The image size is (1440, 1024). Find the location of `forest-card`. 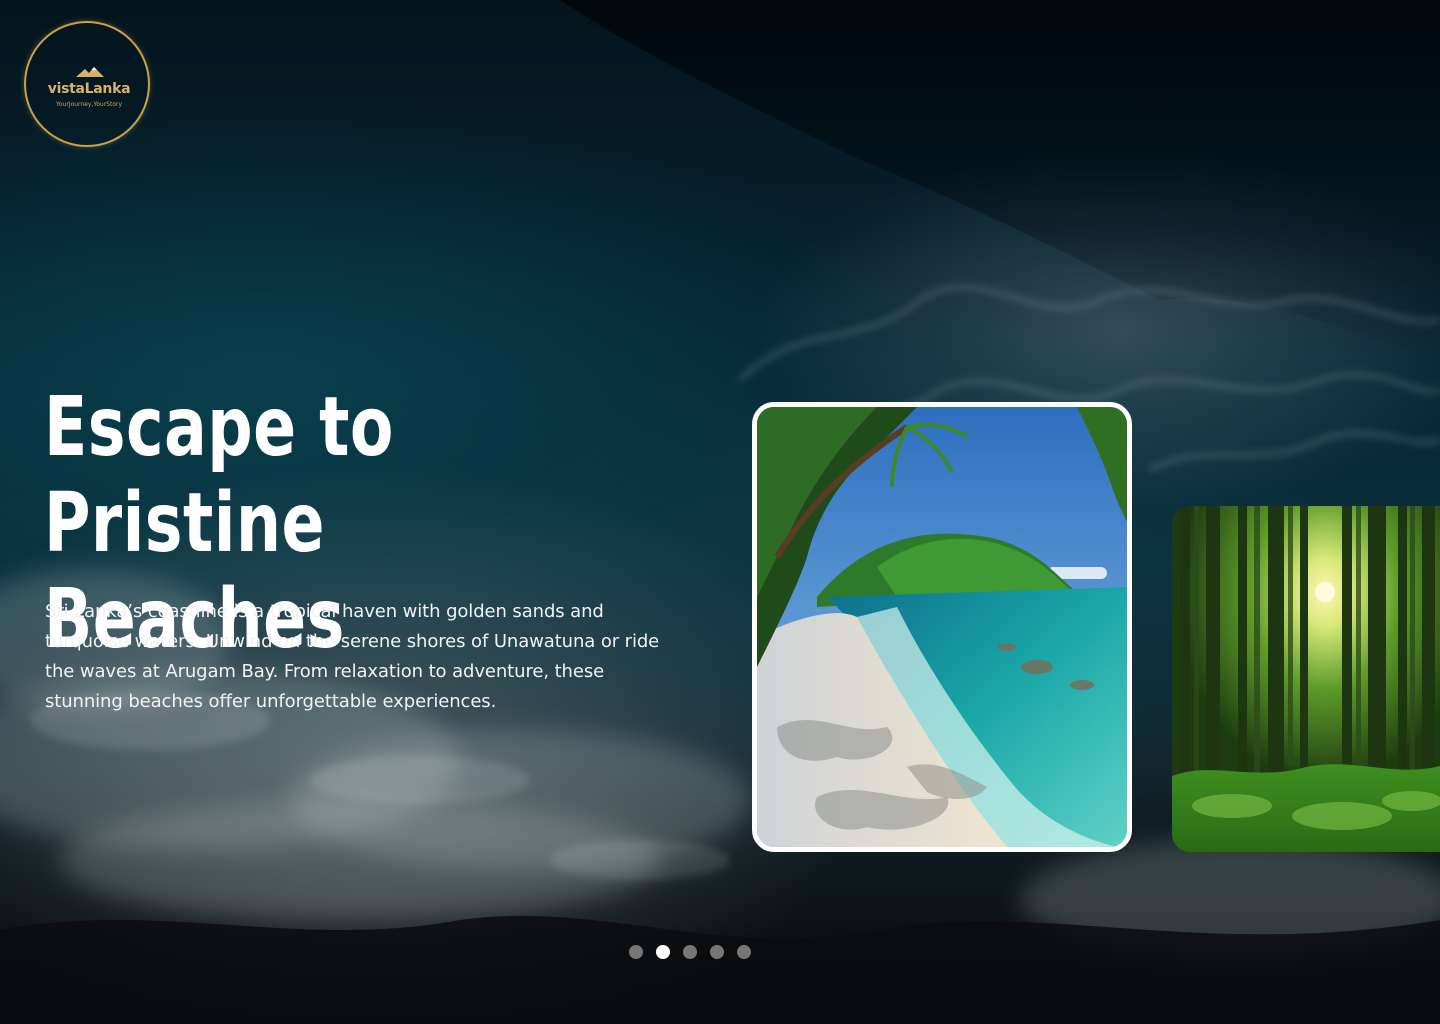

forest-card is located at coordinates (1306, 679).